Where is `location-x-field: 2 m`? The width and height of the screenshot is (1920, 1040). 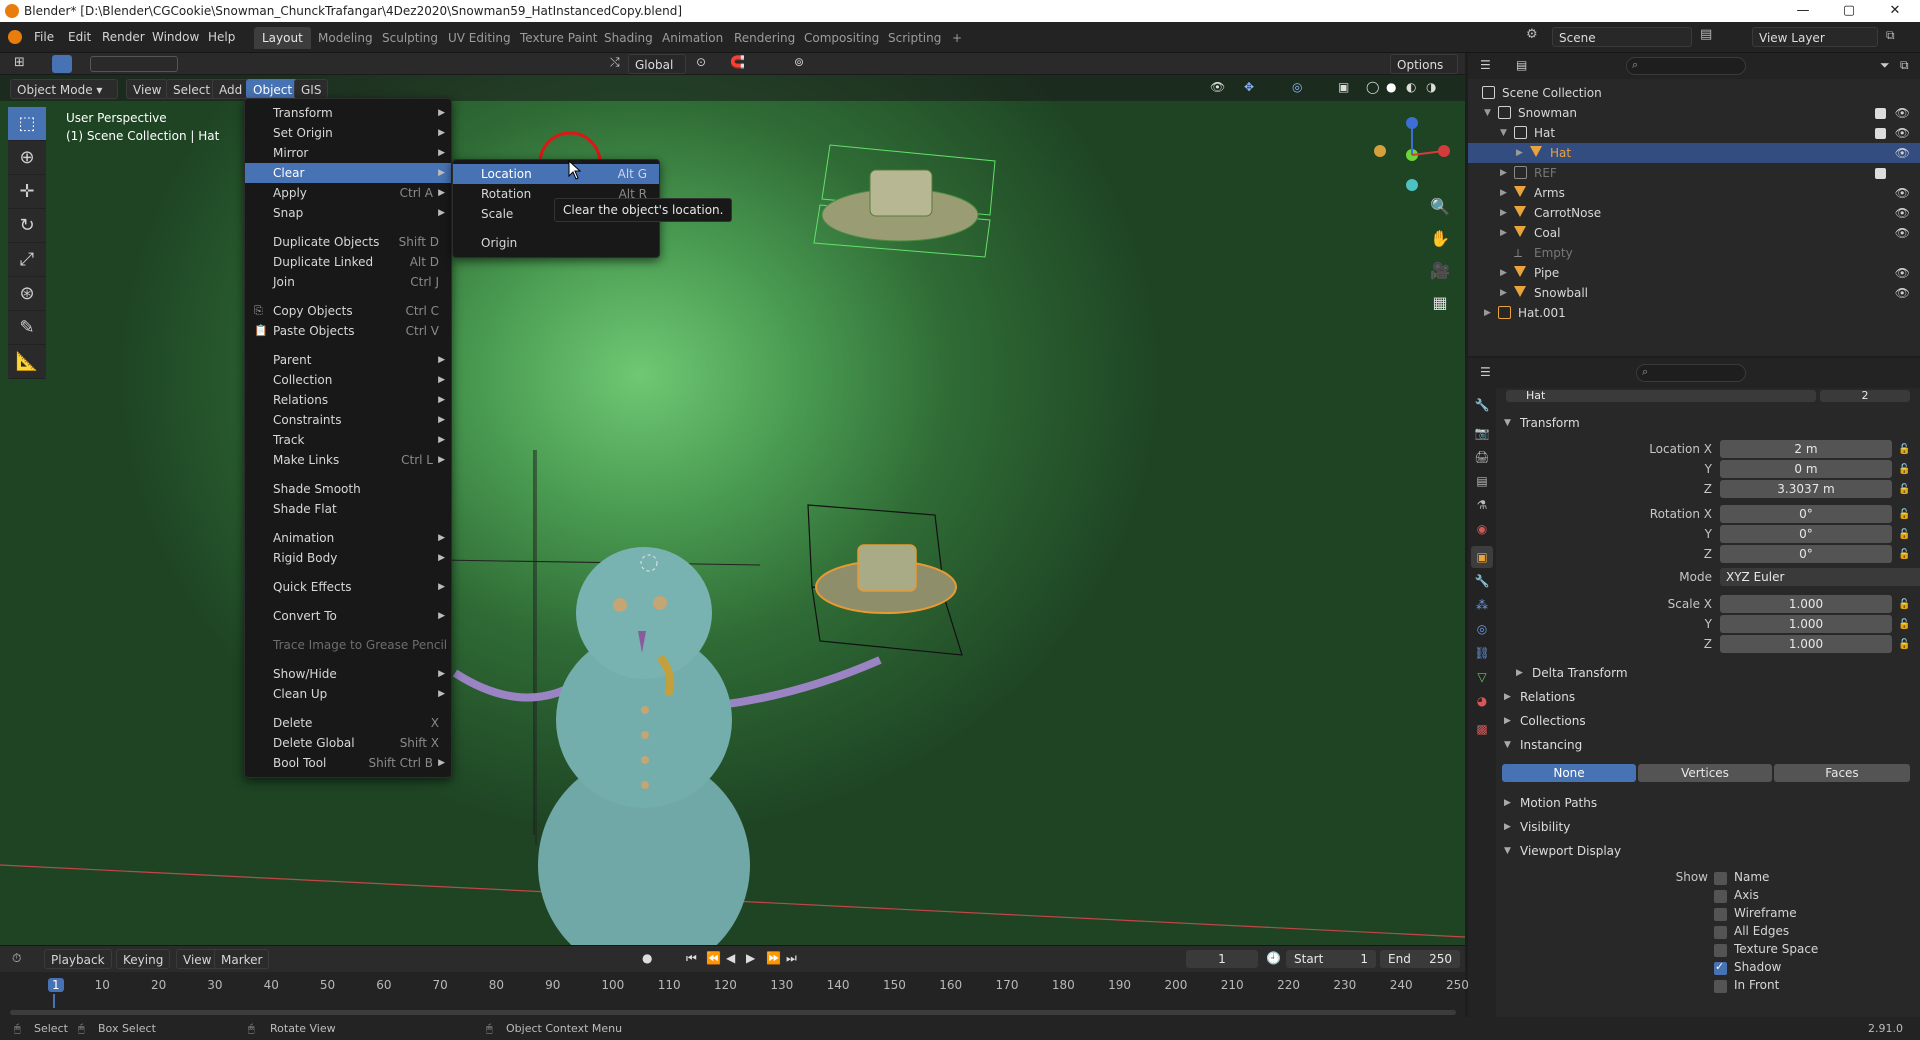 location-x-field: 2 m is located at coordinates (1806, 449).